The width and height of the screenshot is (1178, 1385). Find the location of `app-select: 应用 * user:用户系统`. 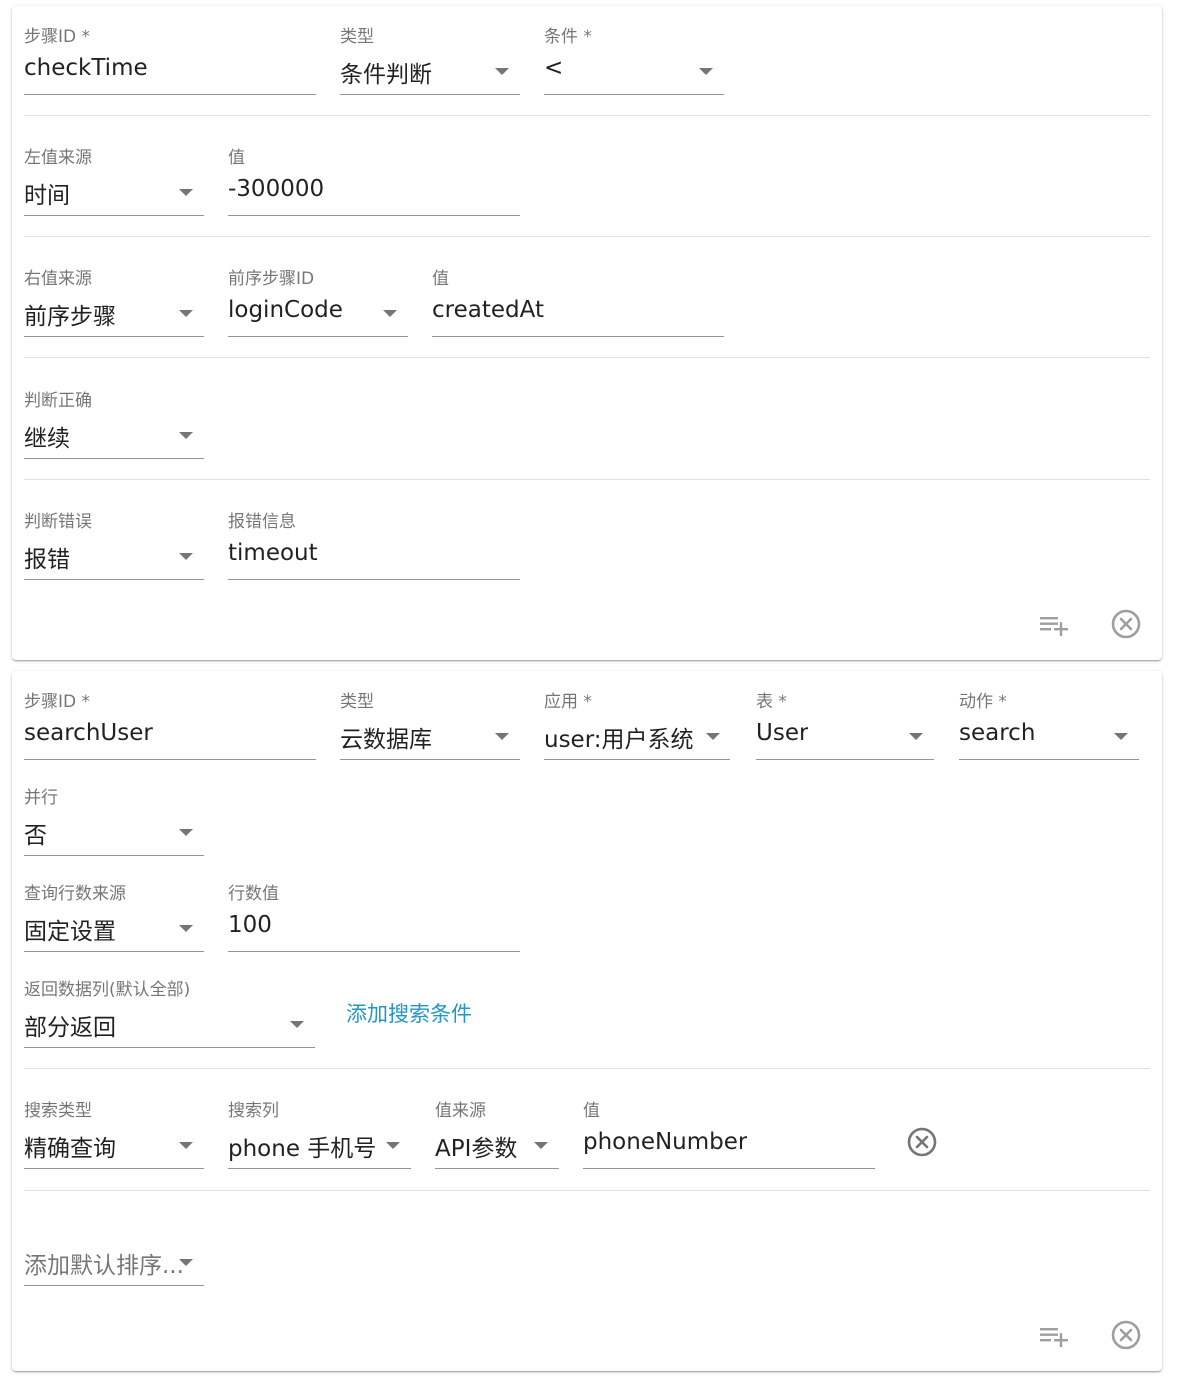

app-select: 应用 * user:用户系统 is located at coordinates (637, 719).